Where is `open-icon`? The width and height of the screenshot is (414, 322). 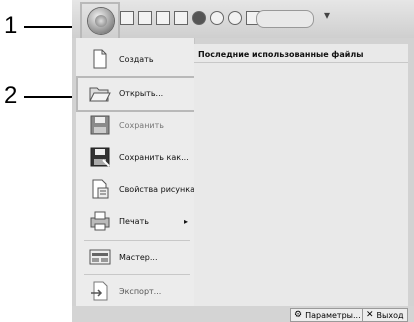 open-icon is located at coordinates (163, 18).